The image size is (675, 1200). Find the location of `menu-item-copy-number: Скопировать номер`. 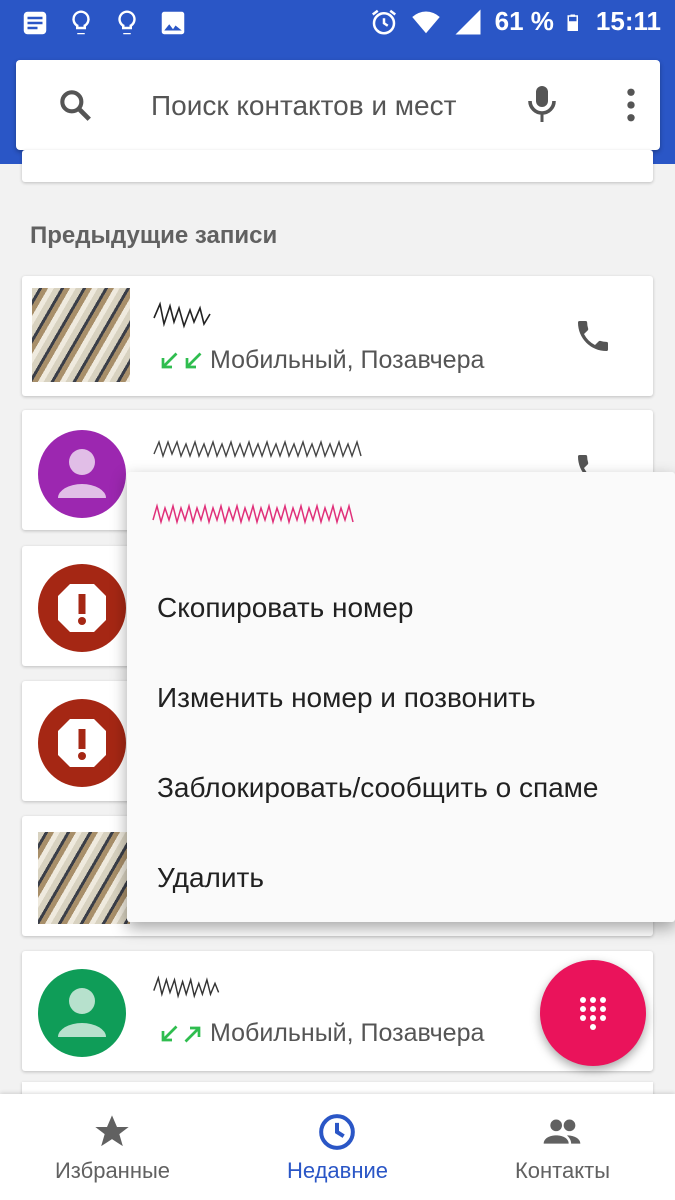

menu-item-copy-number: Скопировать номер is located at coordinates (285, 608).